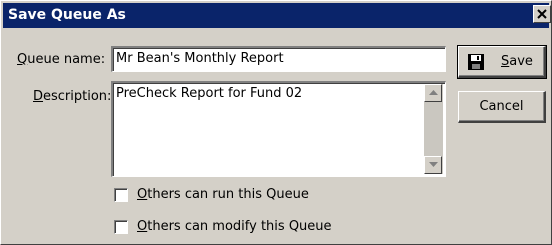  I want to click on description-scrollbar, so click(433, 129).